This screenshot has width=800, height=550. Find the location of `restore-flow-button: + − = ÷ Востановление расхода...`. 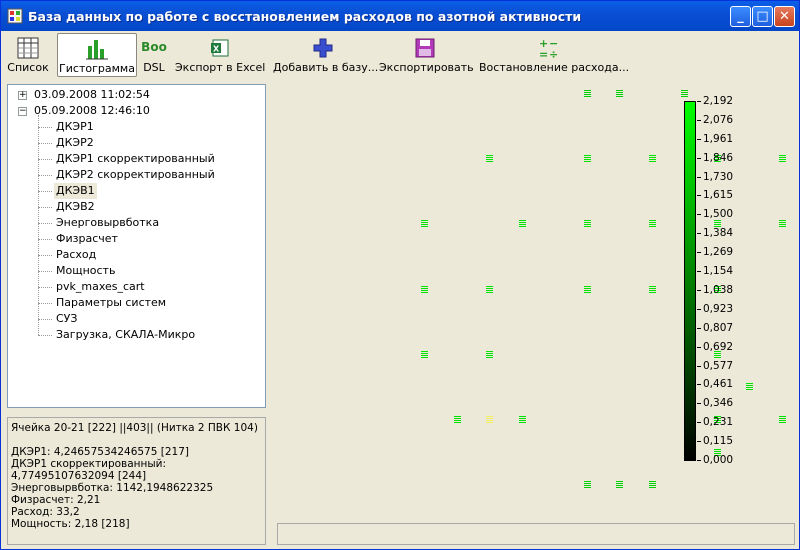

restore-flow-button: + − = ÷ Востановление расхода... is located at coordinates (554, 55).